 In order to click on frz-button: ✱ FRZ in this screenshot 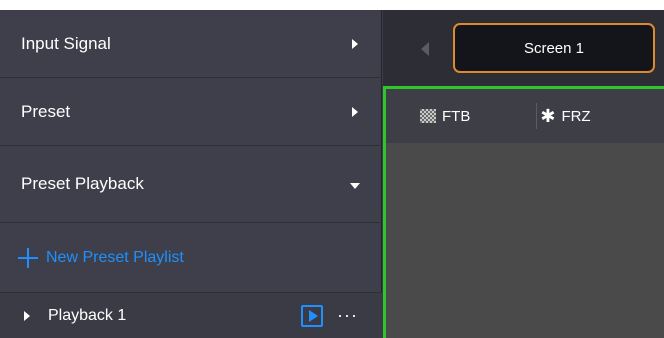, I will do `click(565, 116)`.